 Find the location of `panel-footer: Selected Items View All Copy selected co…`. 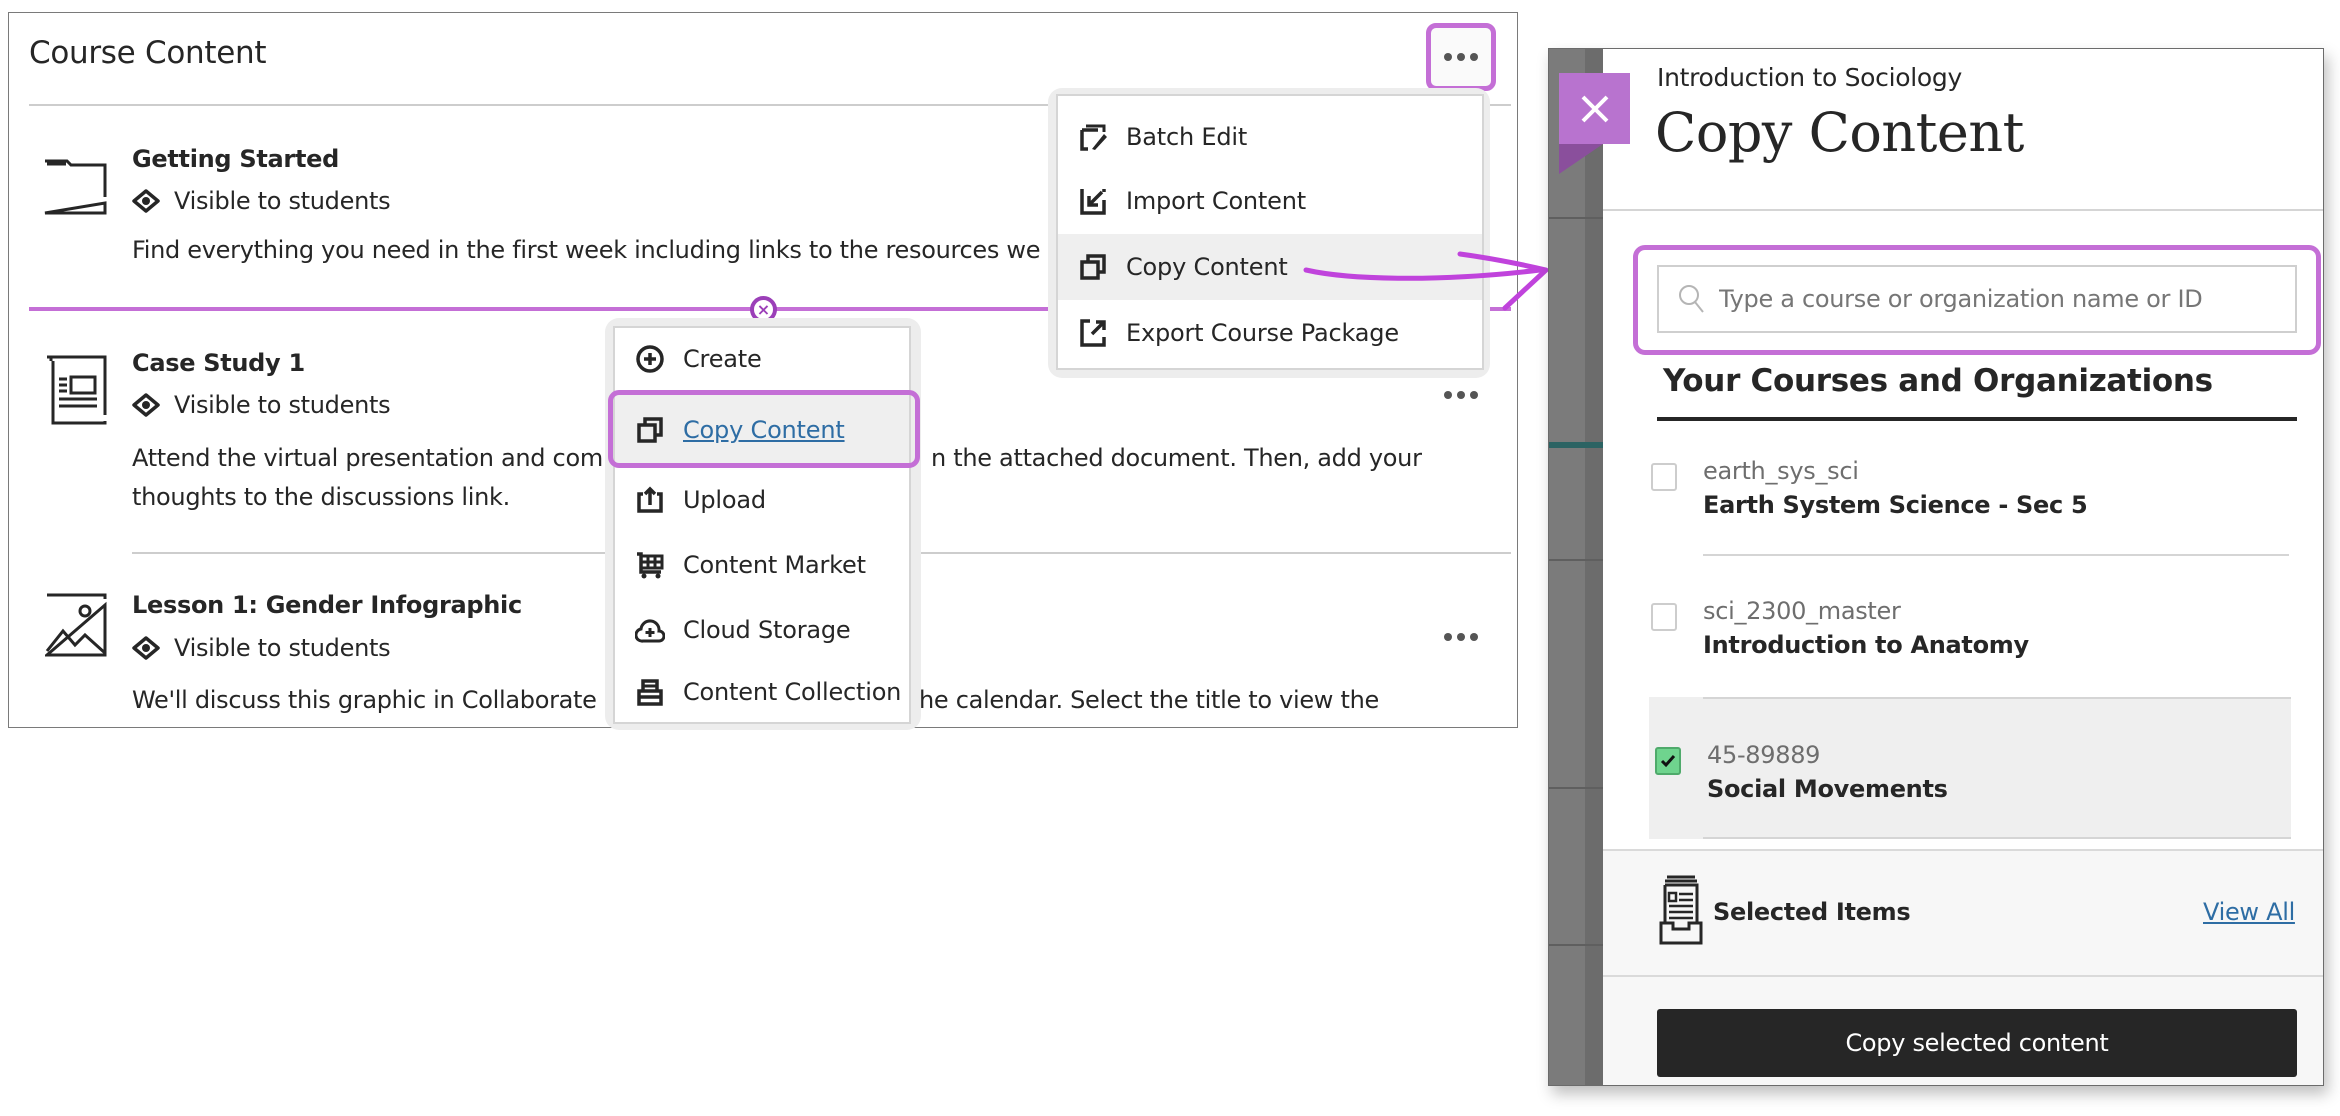

panel-footer: Selected Items View All Copy selected co… is located at coordinates (1963, 967).